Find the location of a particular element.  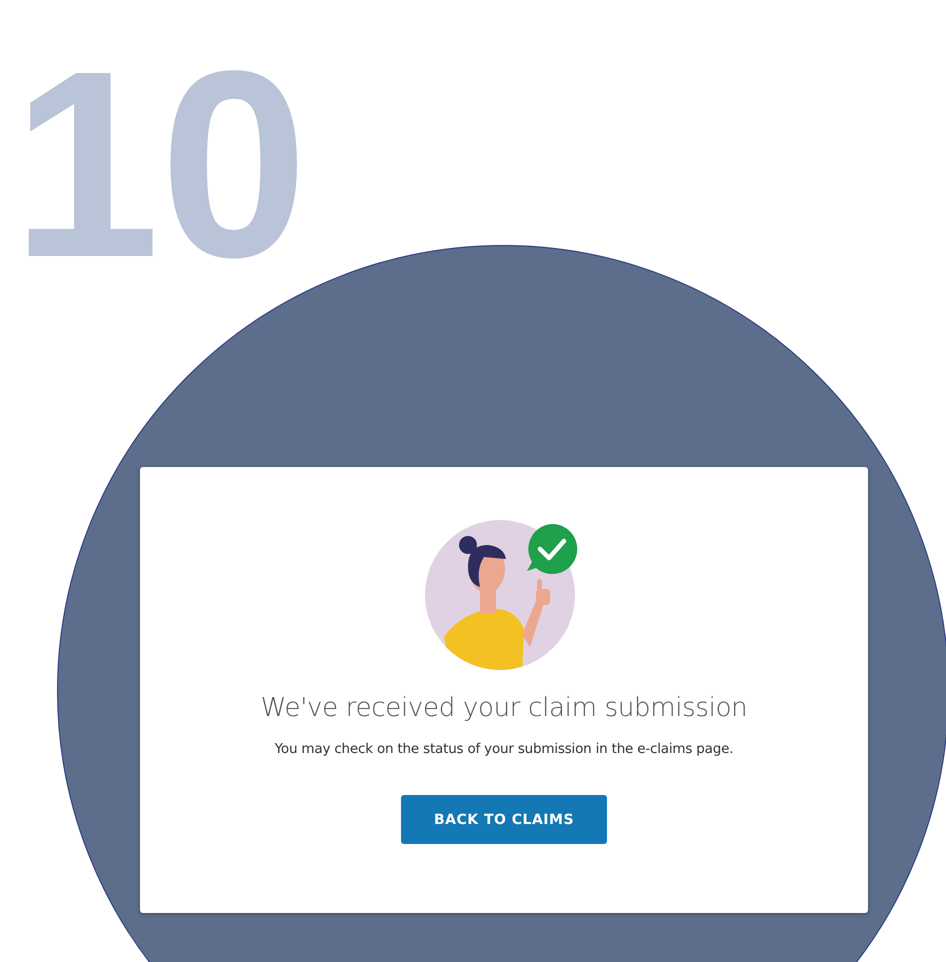

confirmation-message: You may check on the status of your submission in the e-claims page. is located at coordinates (504, 749).